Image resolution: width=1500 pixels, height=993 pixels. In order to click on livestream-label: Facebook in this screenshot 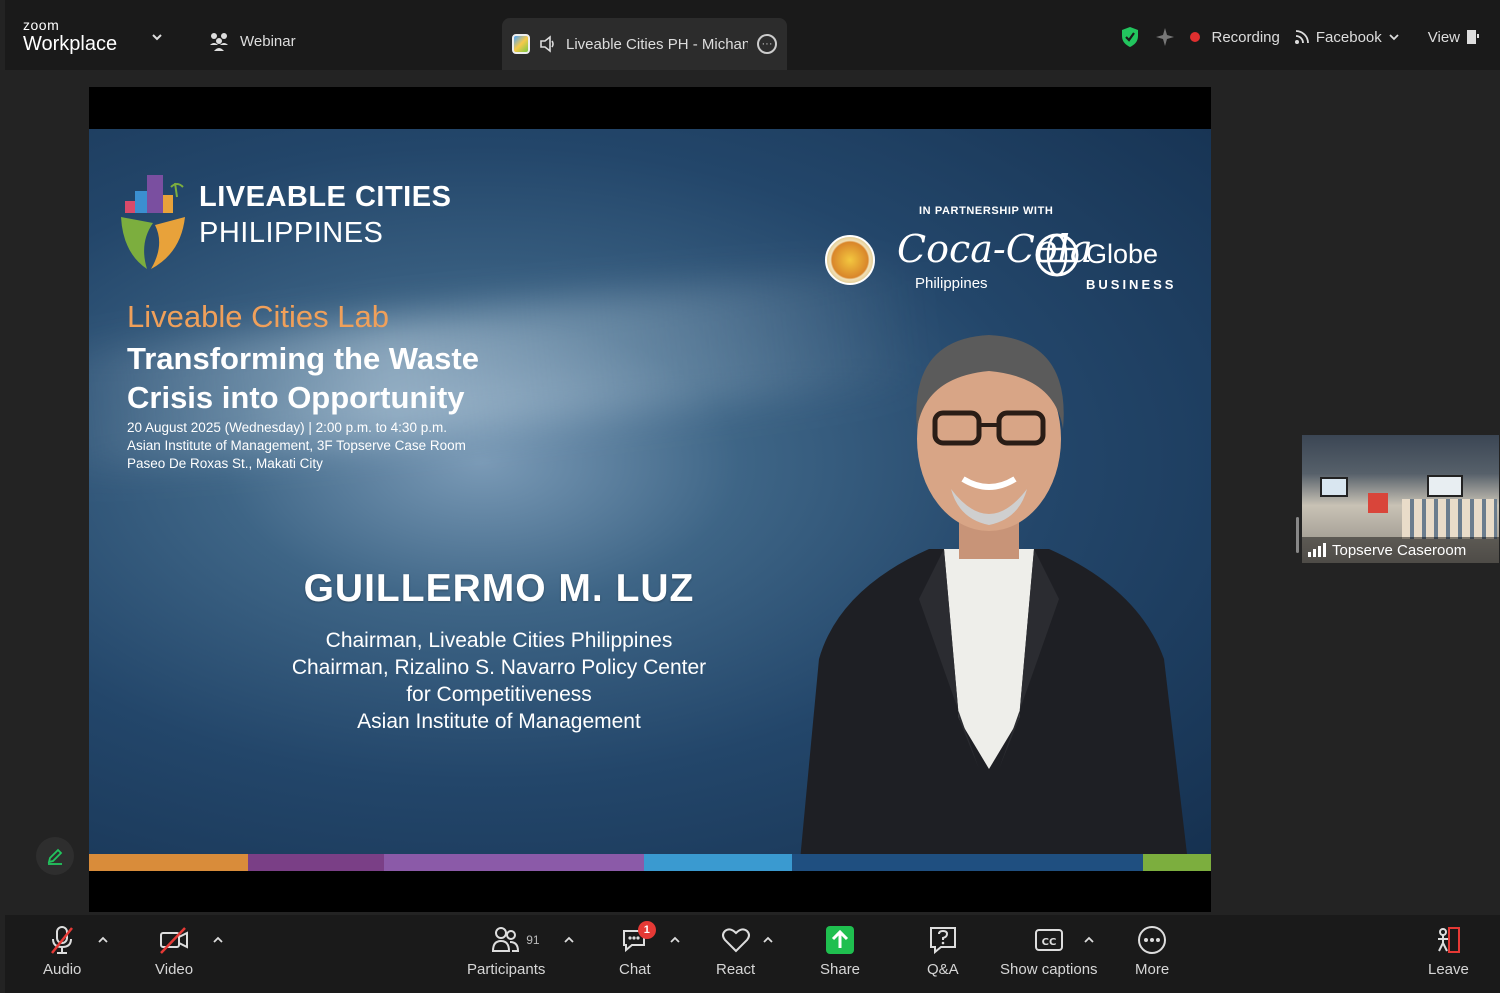, I will do `click(1348, 37)`.